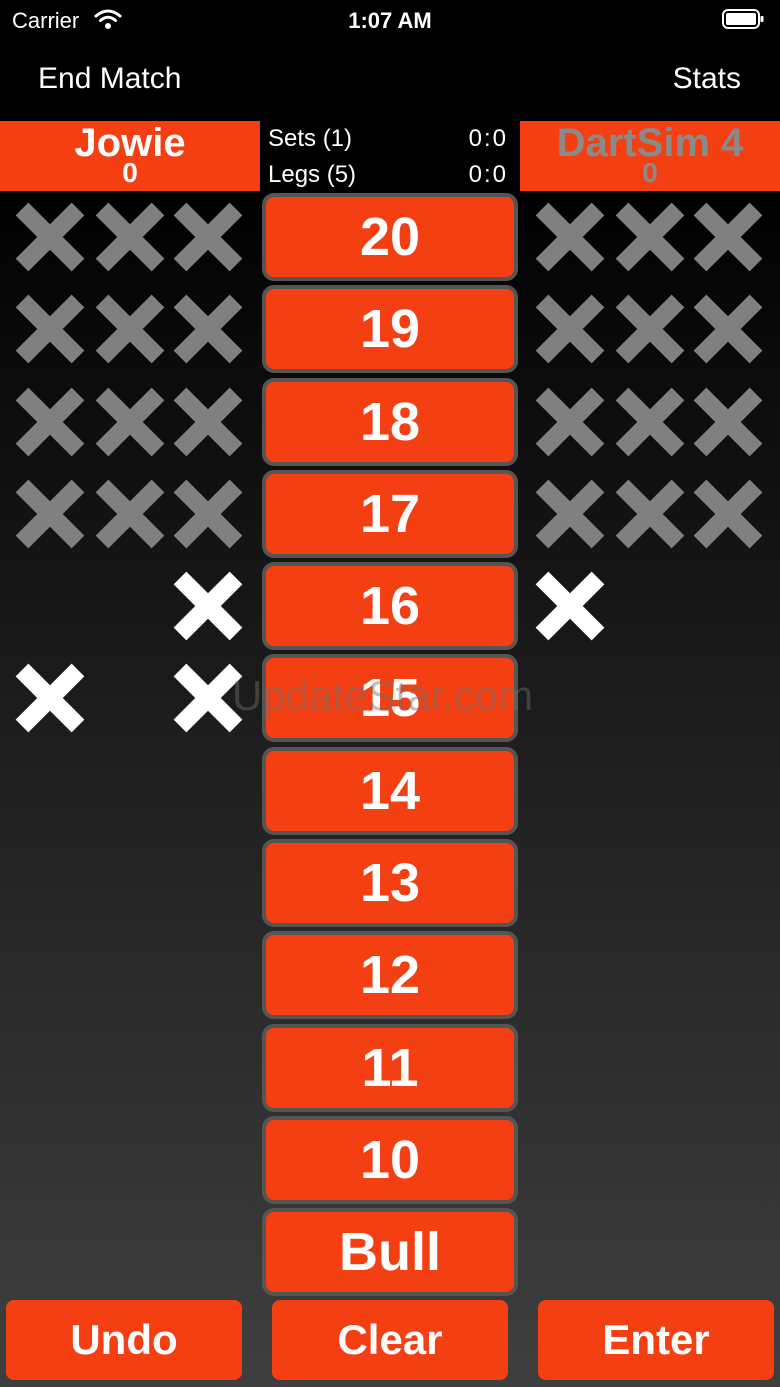 The image size is (780, 1387). I want to click on stats-button: Stats, so click(707, 79).